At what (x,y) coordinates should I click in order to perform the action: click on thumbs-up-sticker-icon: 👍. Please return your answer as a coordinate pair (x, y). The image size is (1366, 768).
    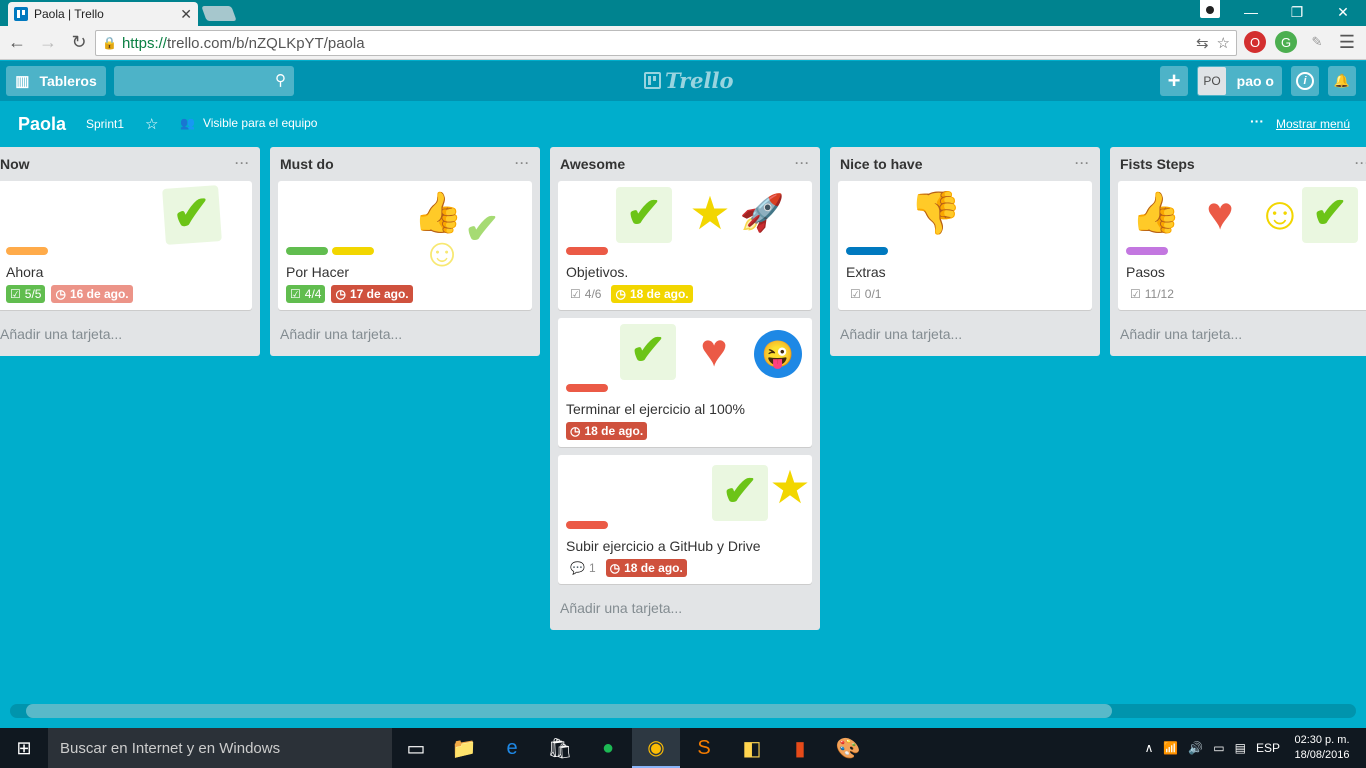
    Looking at the image, I should click on (1156, 213).